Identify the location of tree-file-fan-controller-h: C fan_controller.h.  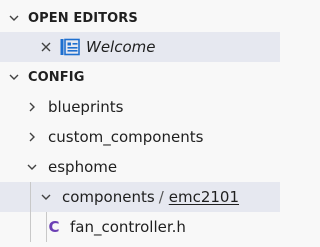
(140, 227).